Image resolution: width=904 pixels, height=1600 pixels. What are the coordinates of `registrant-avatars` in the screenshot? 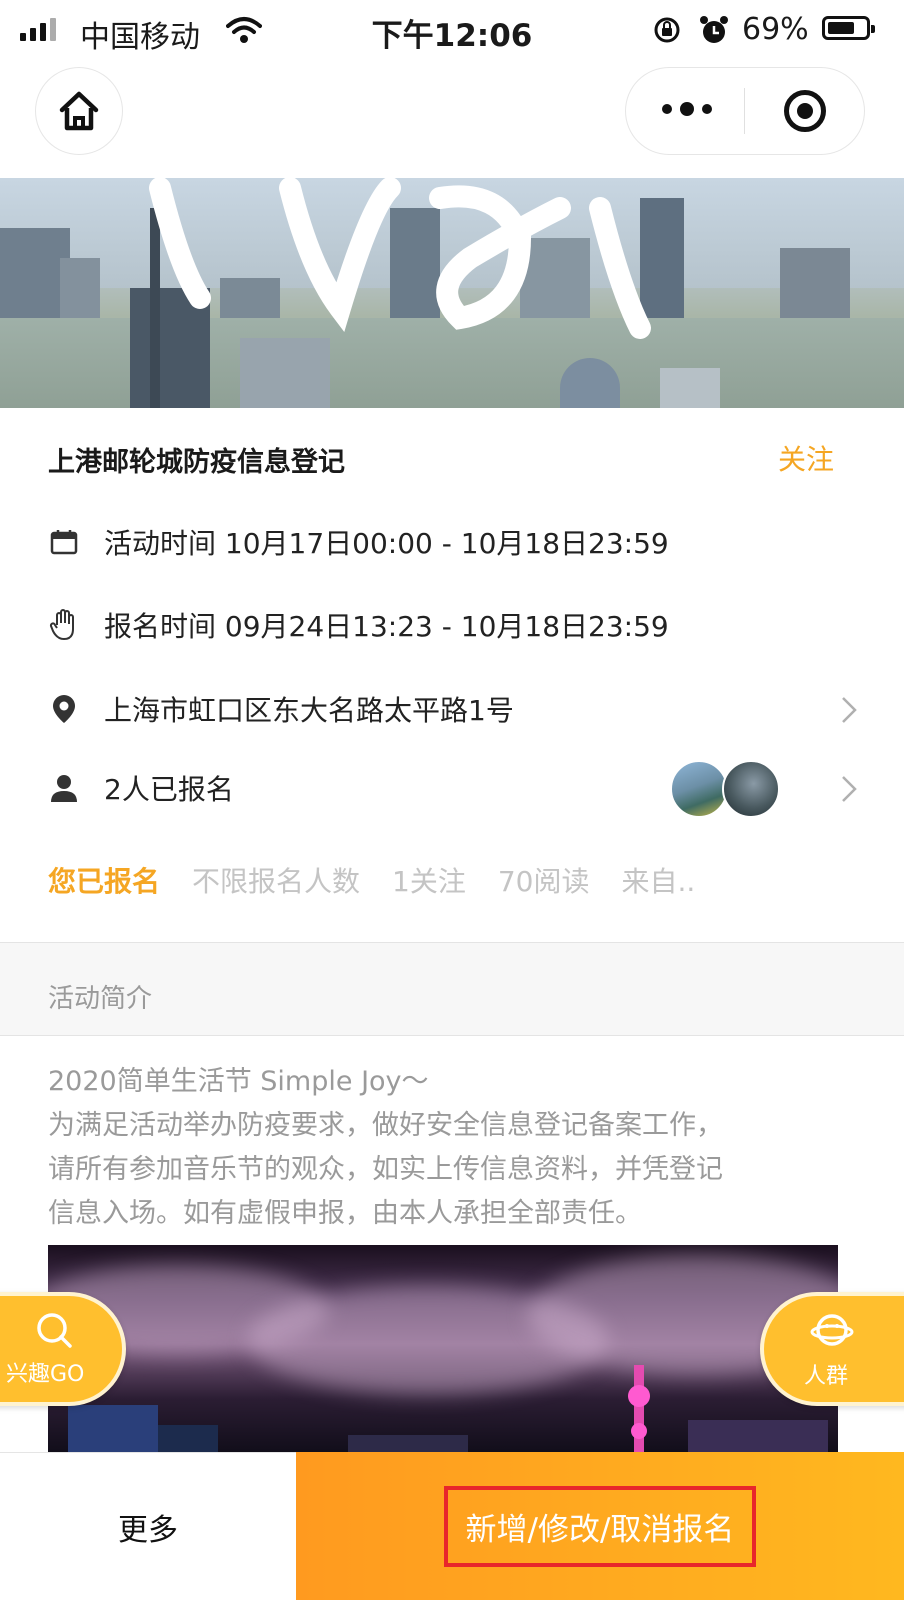 It's located at (726, 789).